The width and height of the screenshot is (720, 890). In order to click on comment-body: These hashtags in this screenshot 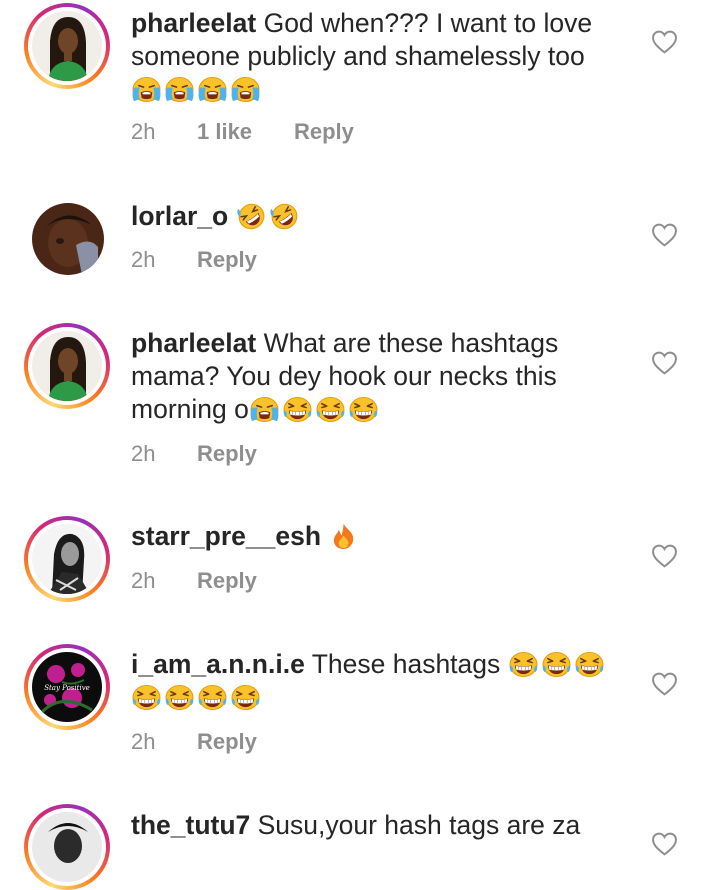, I will do `click(406, 664)`.